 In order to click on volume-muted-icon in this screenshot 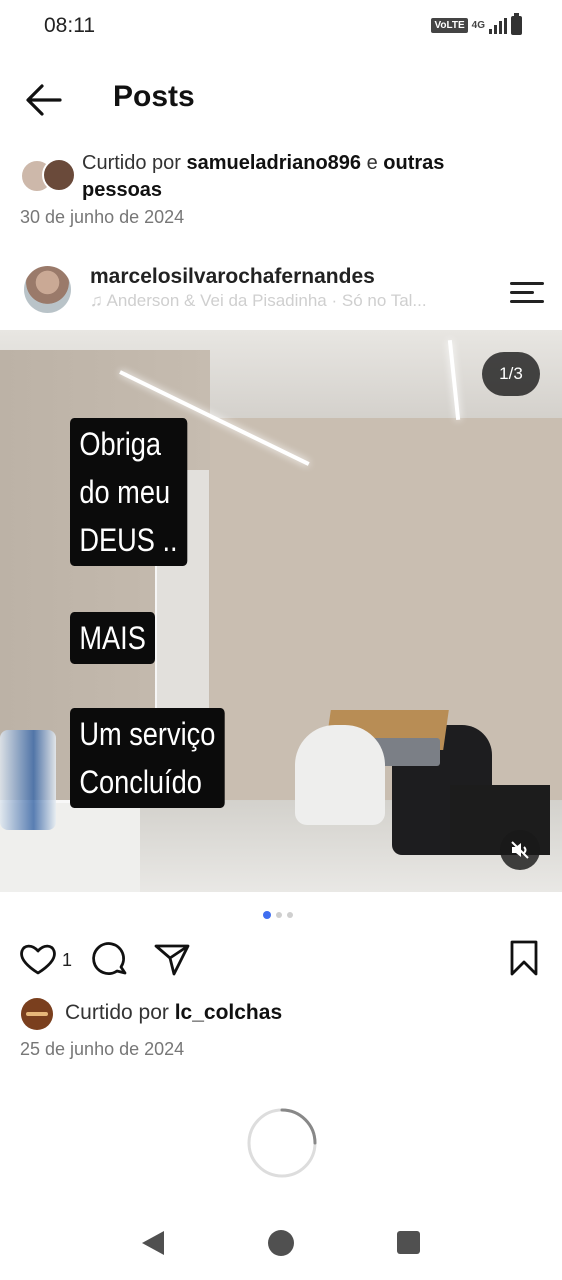, I will do `click(520, 850)`.